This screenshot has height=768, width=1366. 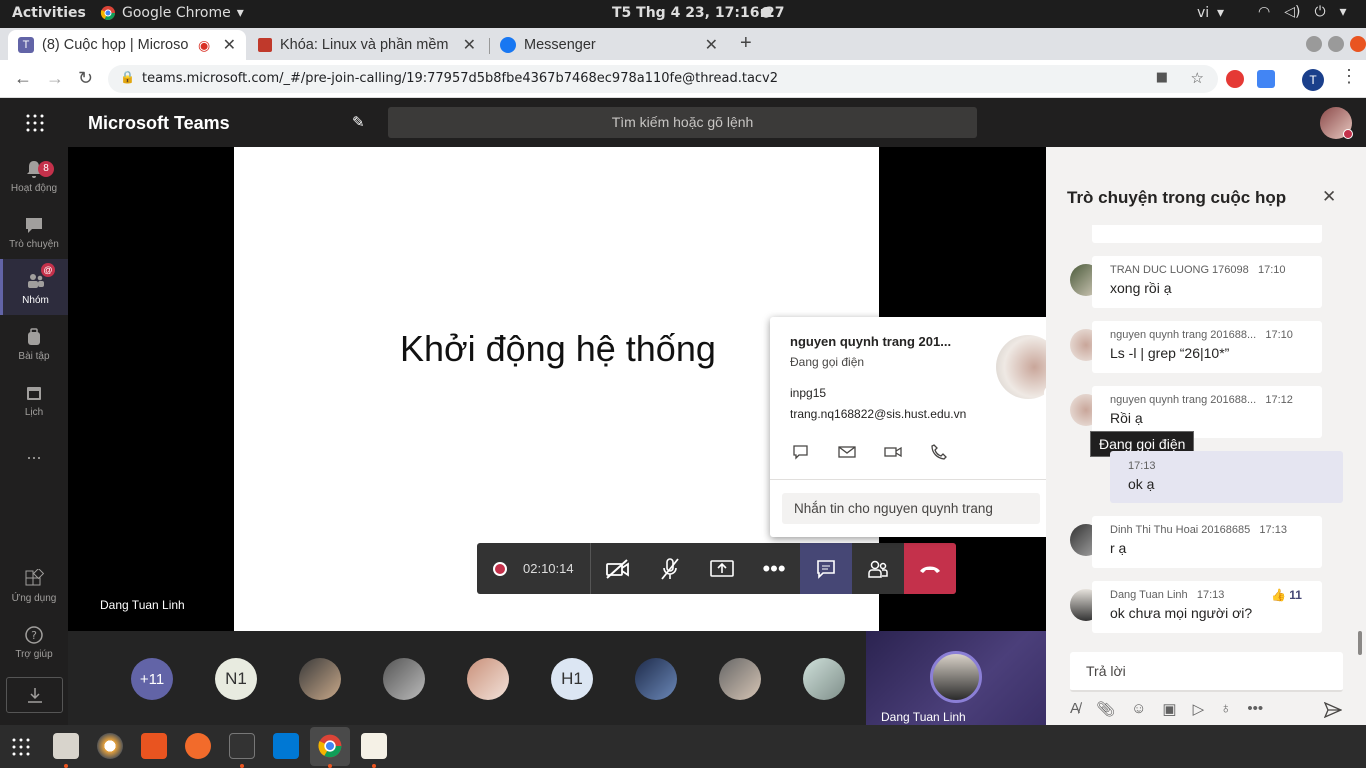 What do you see at coordinates (66, 746) in the screenshot?
I see `files-app-icon` at bounding box center [66, 746].